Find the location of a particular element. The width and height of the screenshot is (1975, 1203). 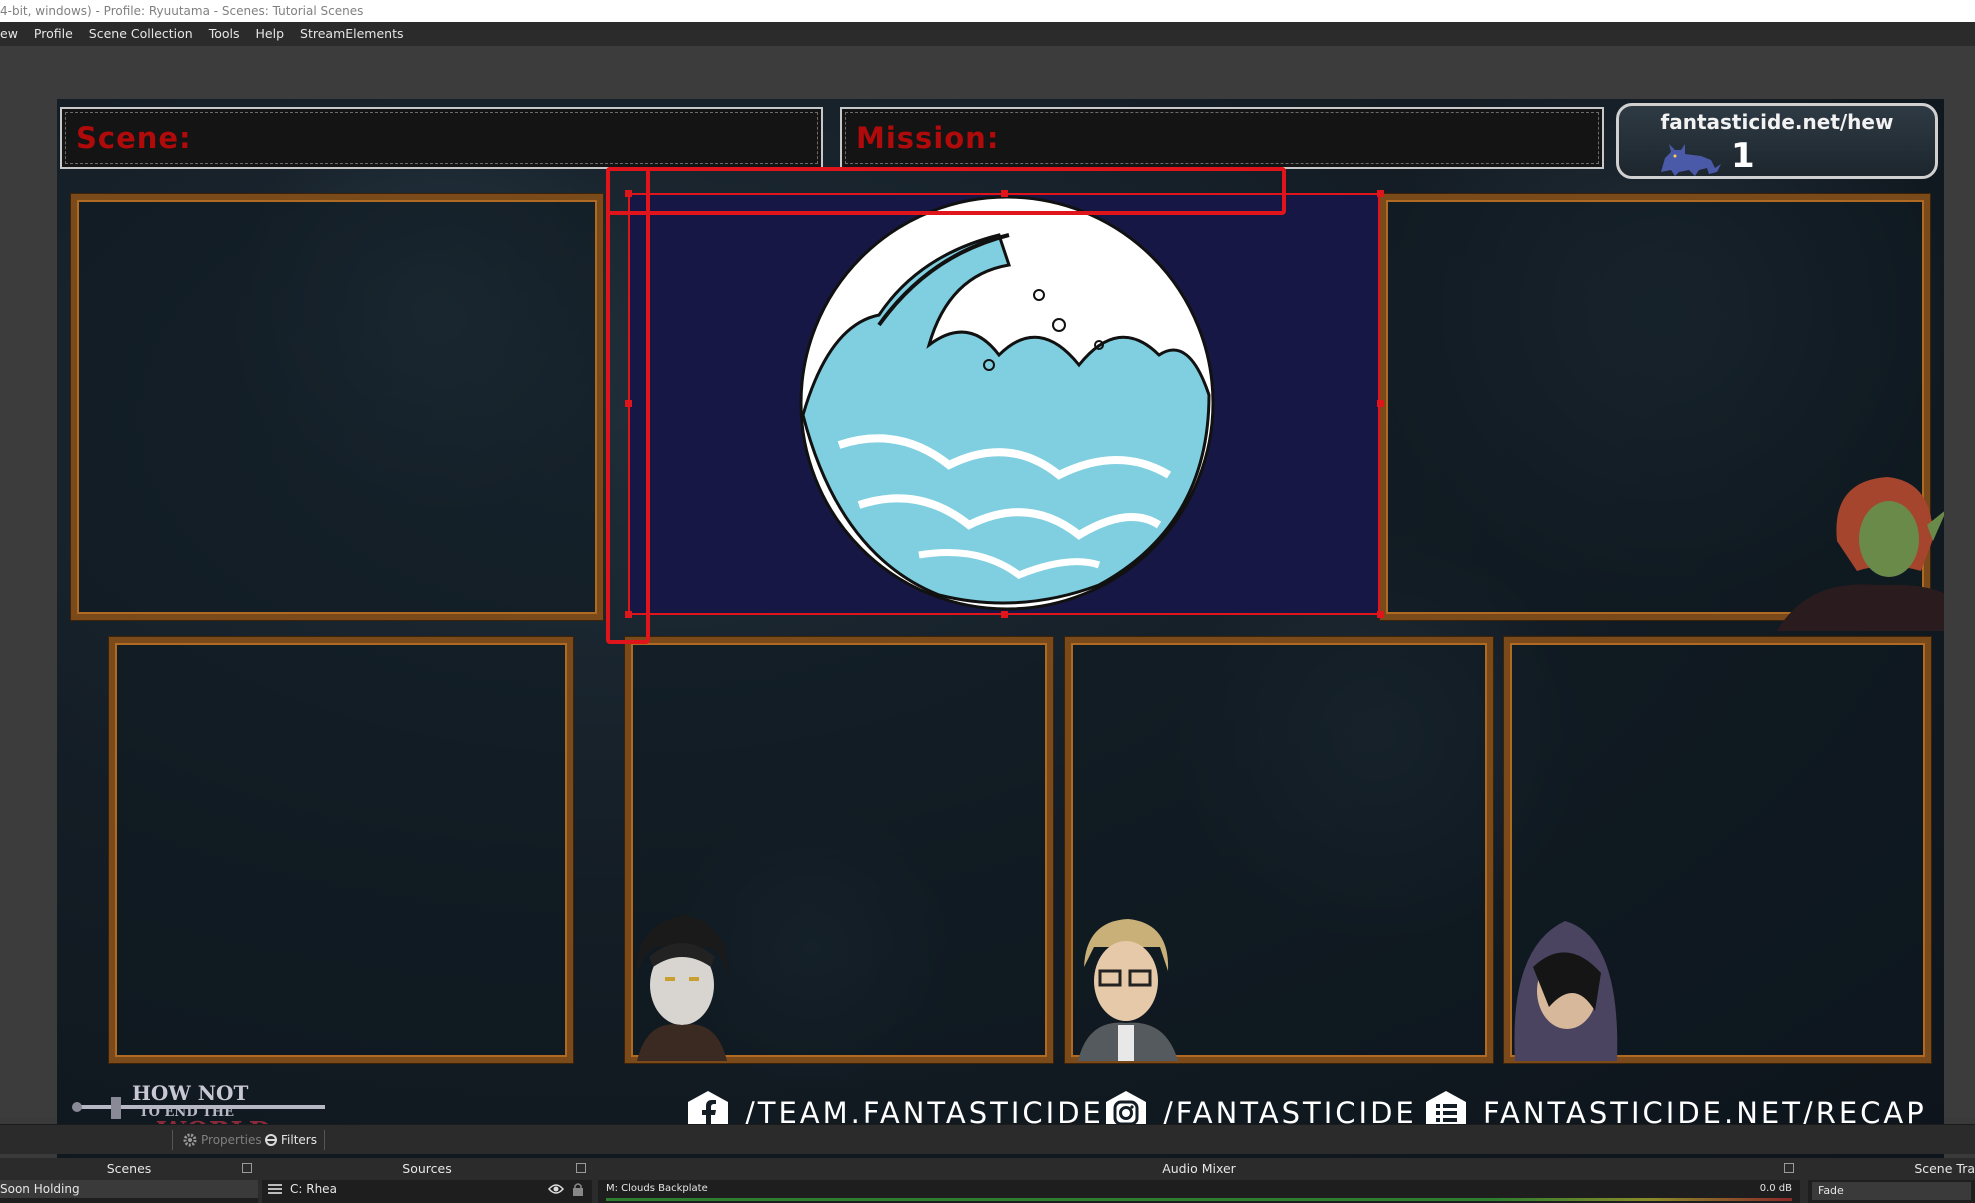

scene-transitions-dock: Scene Tra Fade is located at coordinates (1891, 1180).